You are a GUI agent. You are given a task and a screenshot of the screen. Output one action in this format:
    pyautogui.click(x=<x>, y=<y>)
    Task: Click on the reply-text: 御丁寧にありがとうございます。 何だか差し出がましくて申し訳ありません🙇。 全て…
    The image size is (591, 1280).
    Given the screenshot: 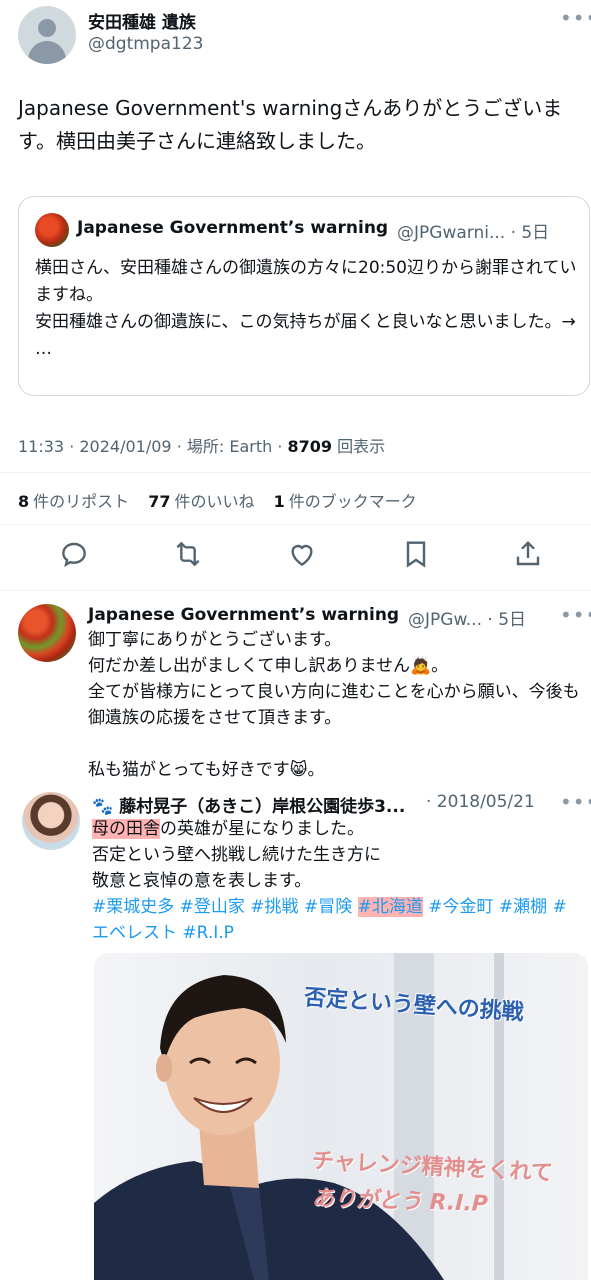 What is the action you would take?
    pyautogui.click(x=334, y=705)
    